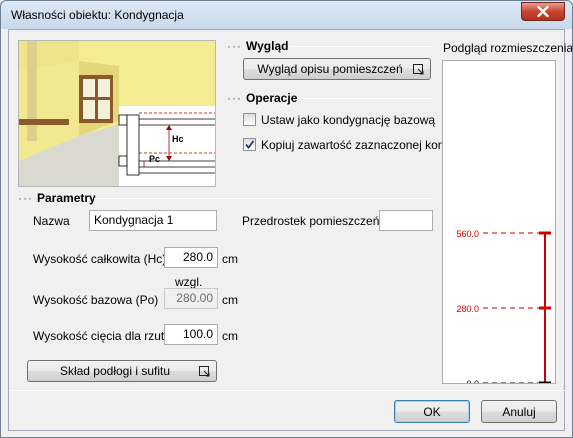 This screenshot has width=573, height=438. Describe the element at coordinates (330, 69) in the screenshot. I see `room-description-style-label: Wygląd opisu pomieszczeń` at that location.